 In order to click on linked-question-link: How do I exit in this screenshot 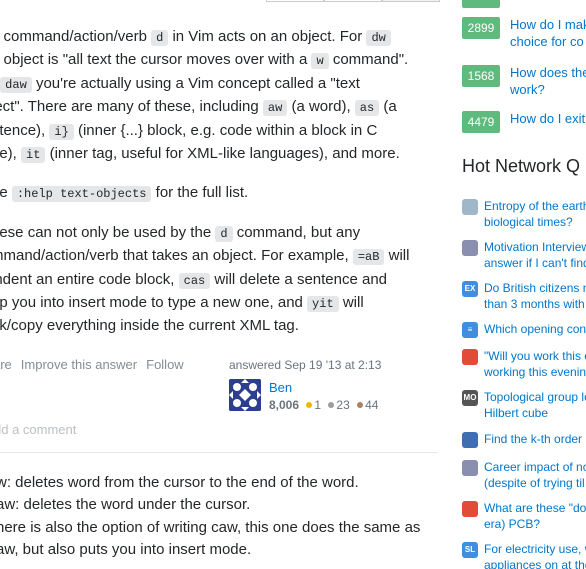, I will do `click(548, 118)`.